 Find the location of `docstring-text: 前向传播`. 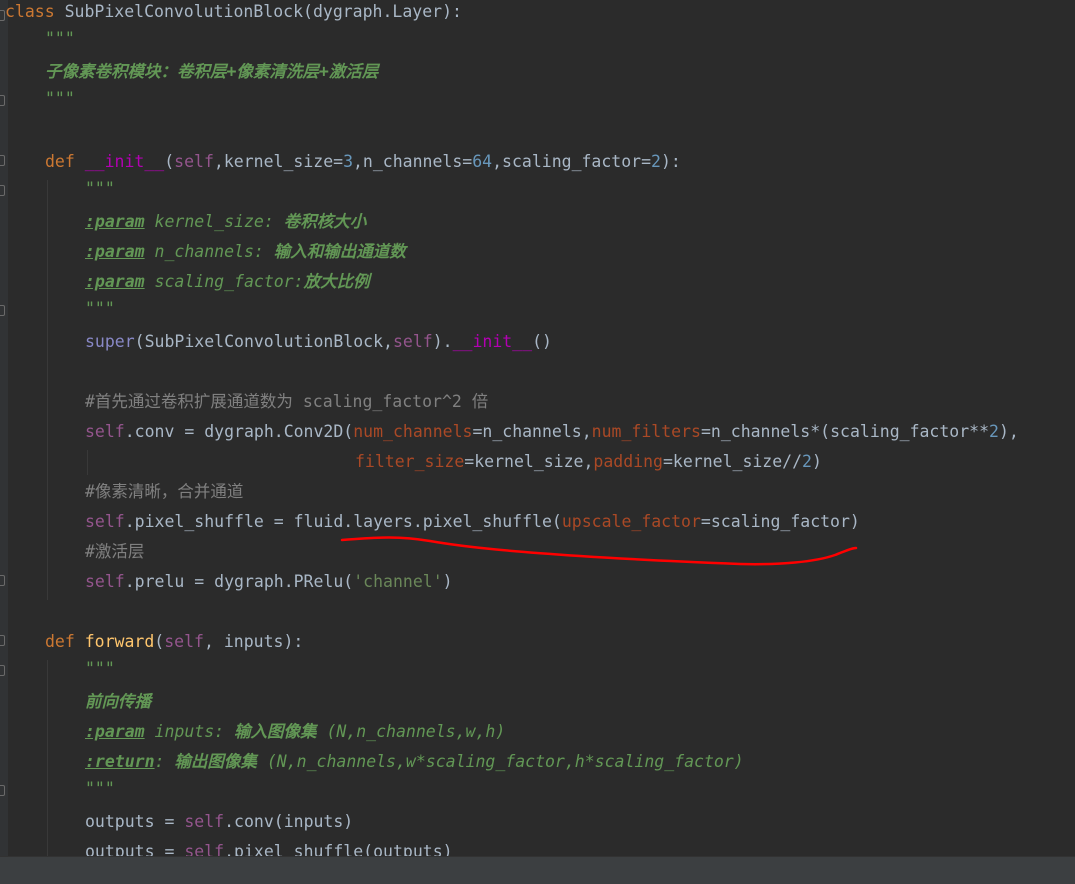

docstring-text: 前向传播 is located at coordinates (118, 701).